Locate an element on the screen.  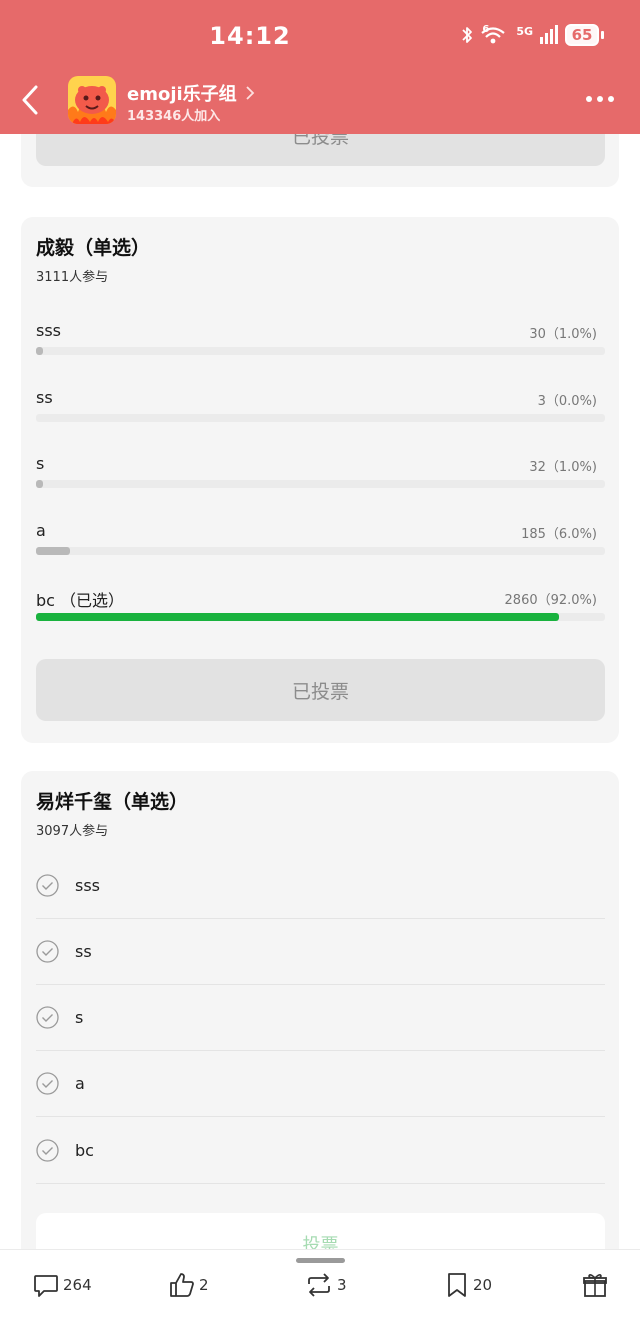
top-header: 14:12 6 5G 65 emoji乐子组 143346人加入 is located at coordinates (320, 67).